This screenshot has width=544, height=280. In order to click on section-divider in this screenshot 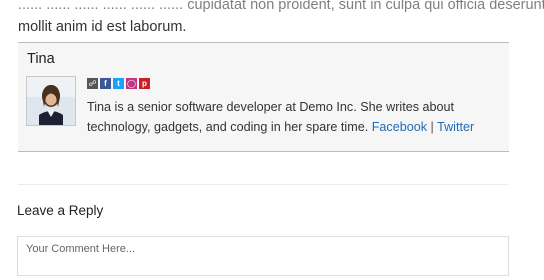, I will do `click(263, 184)`.